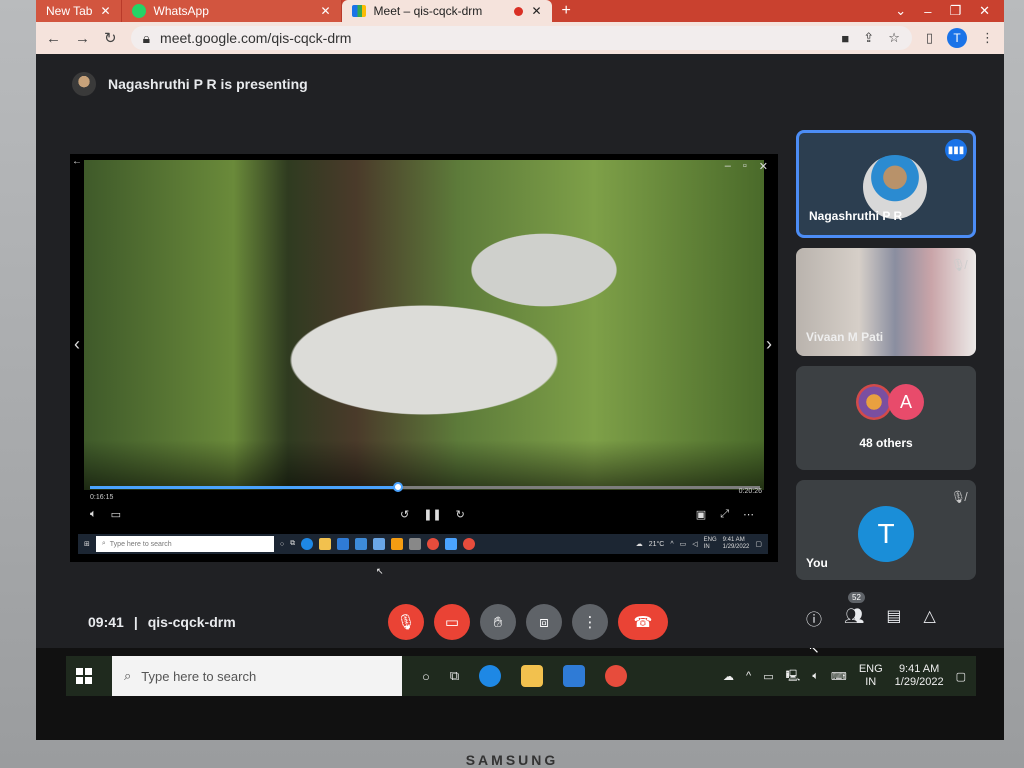 This screenshot has height=768, width=1024. What do you see at coordinates (643, 622) in the screenshot?
I see `end-call-button: ☎︎` at bounding box center [643, 622].